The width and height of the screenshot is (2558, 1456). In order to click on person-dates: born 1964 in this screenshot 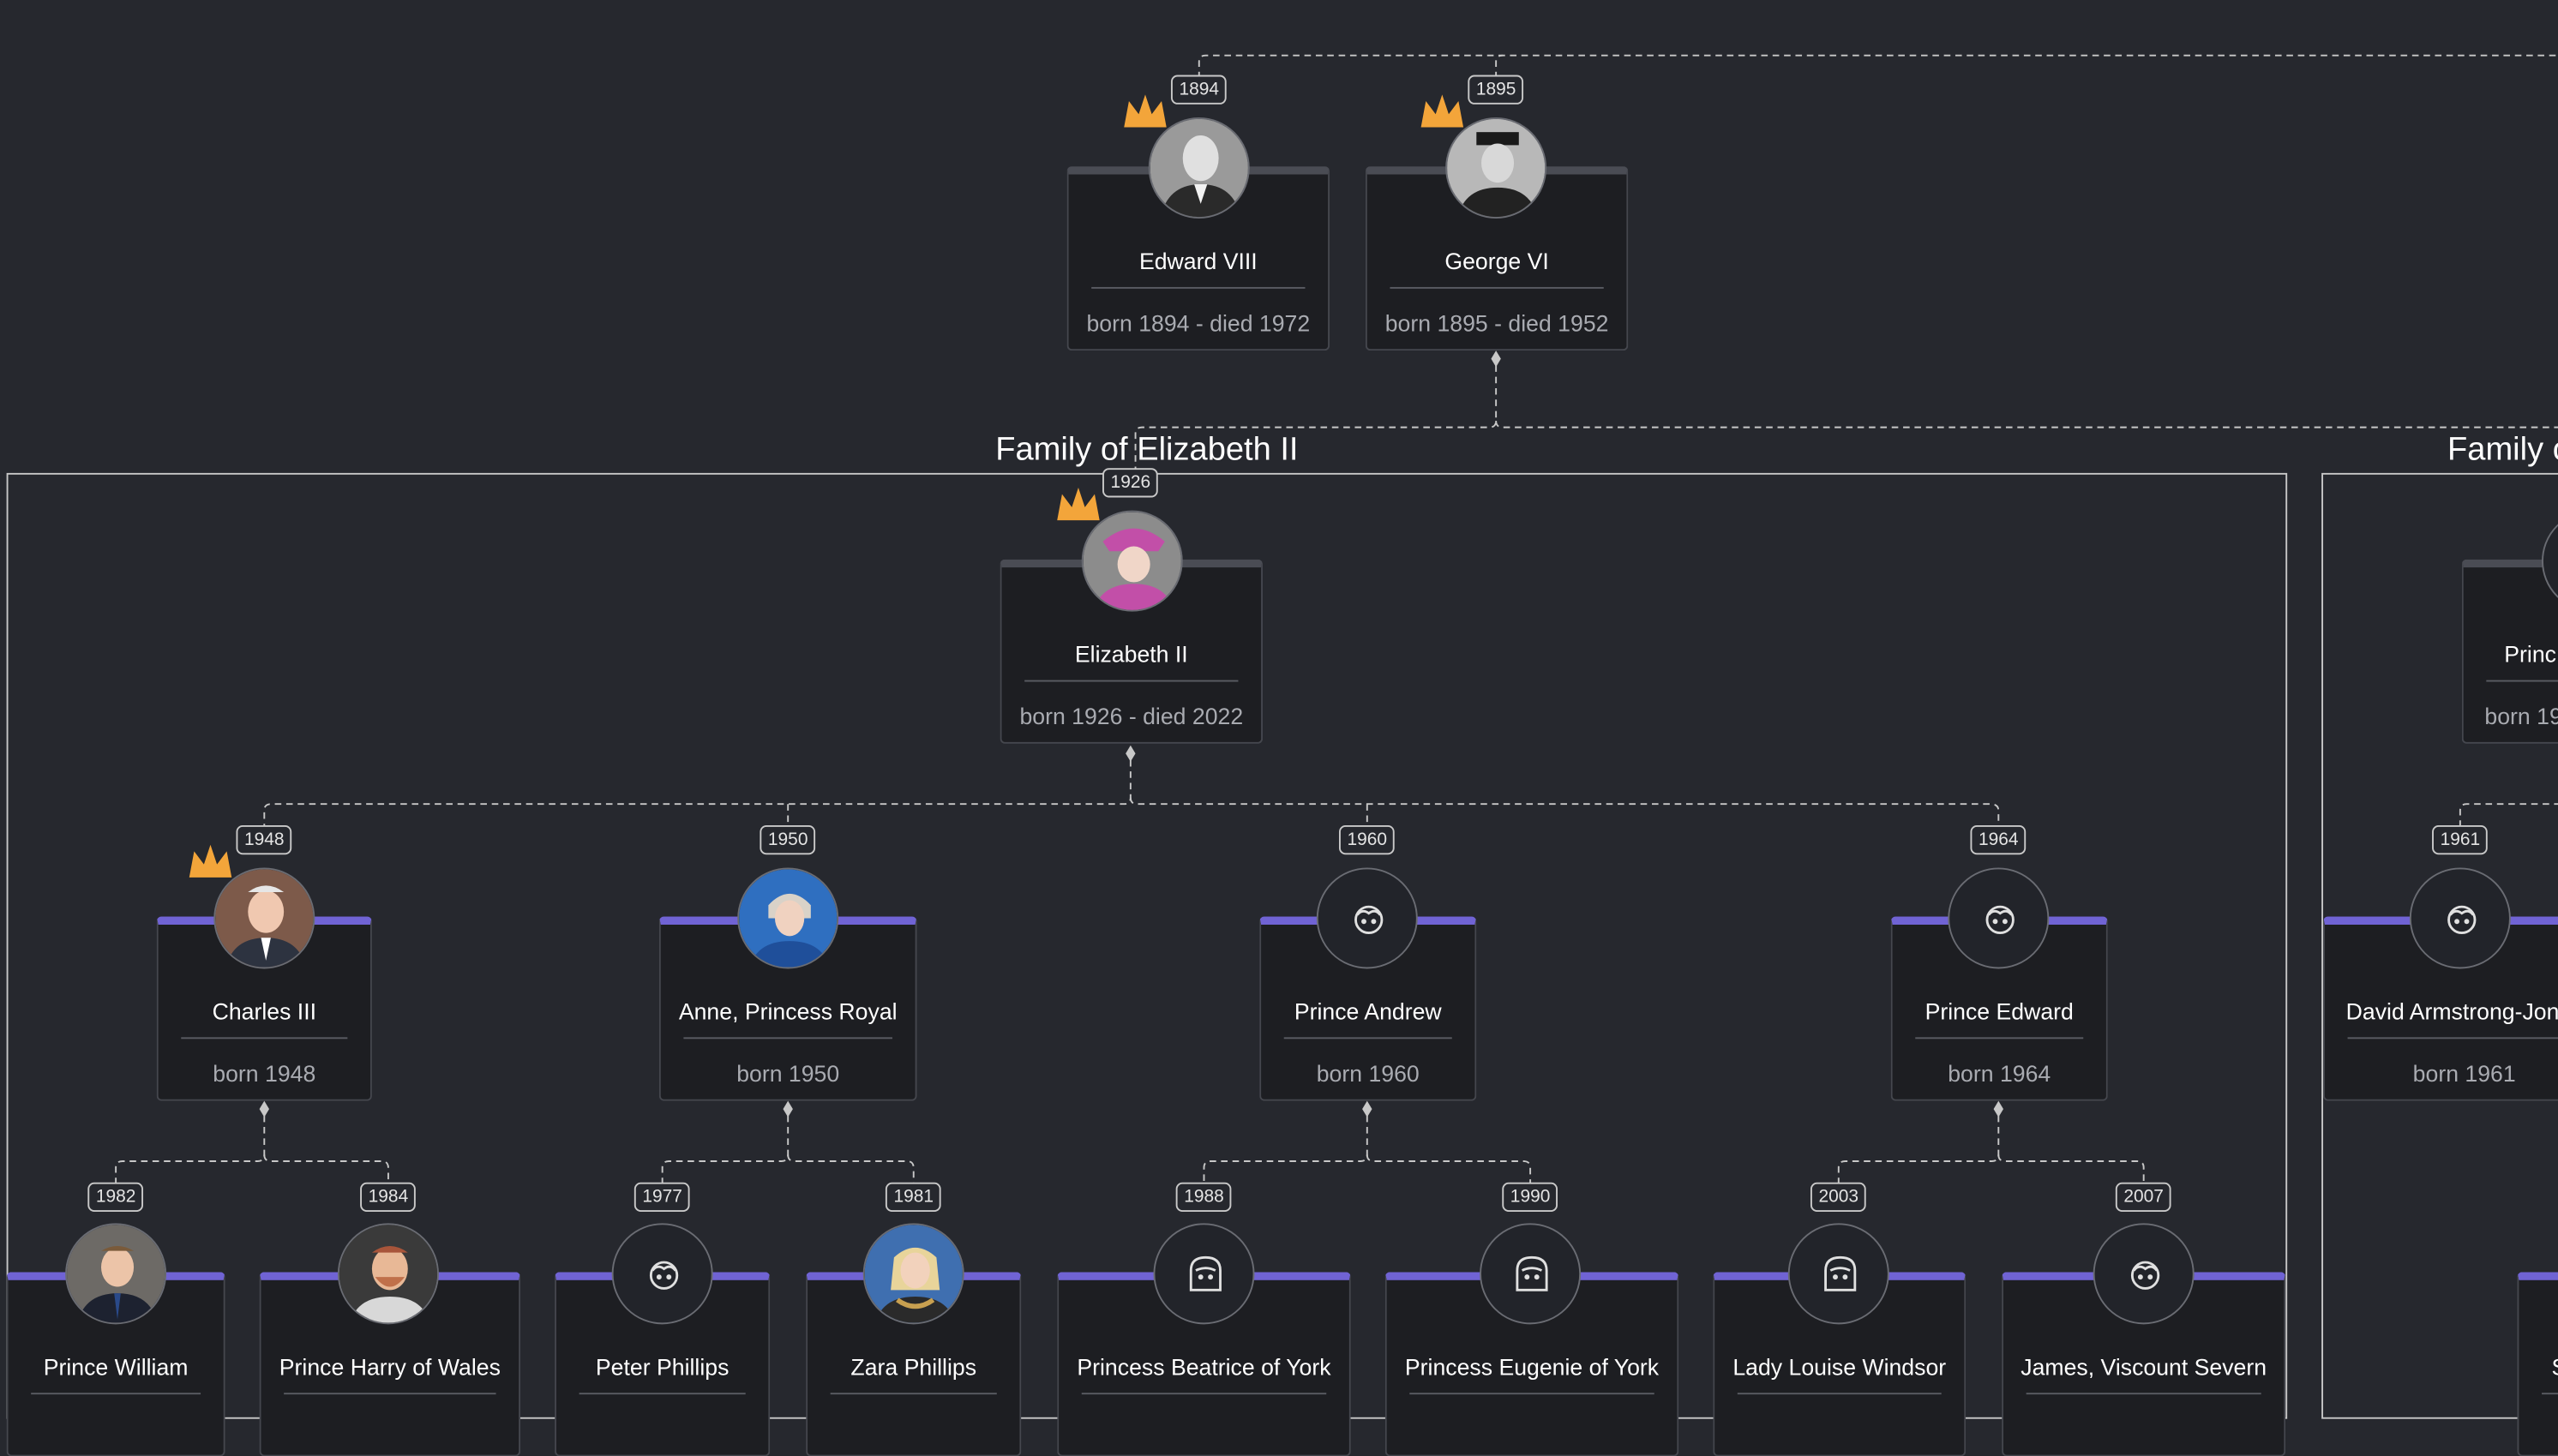, I will do `click(1999, 1074)`.